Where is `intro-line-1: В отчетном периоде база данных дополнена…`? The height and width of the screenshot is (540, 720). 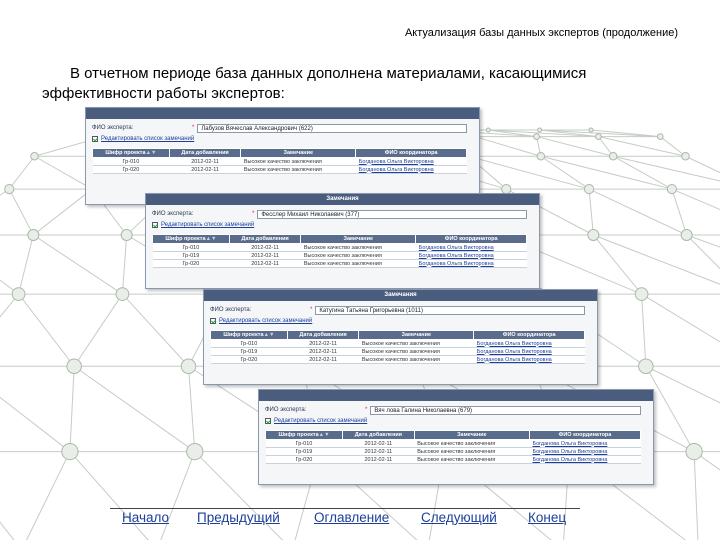
intro-line-1: В отчетном периоде база данных дополнена… is located at coordinates (328, 73).